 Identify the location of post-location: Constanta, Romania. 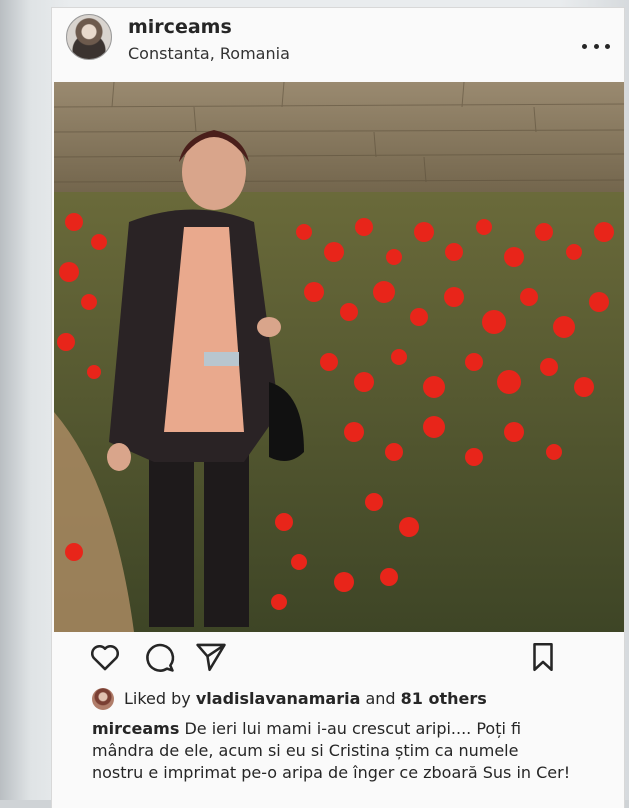
(209, 53).